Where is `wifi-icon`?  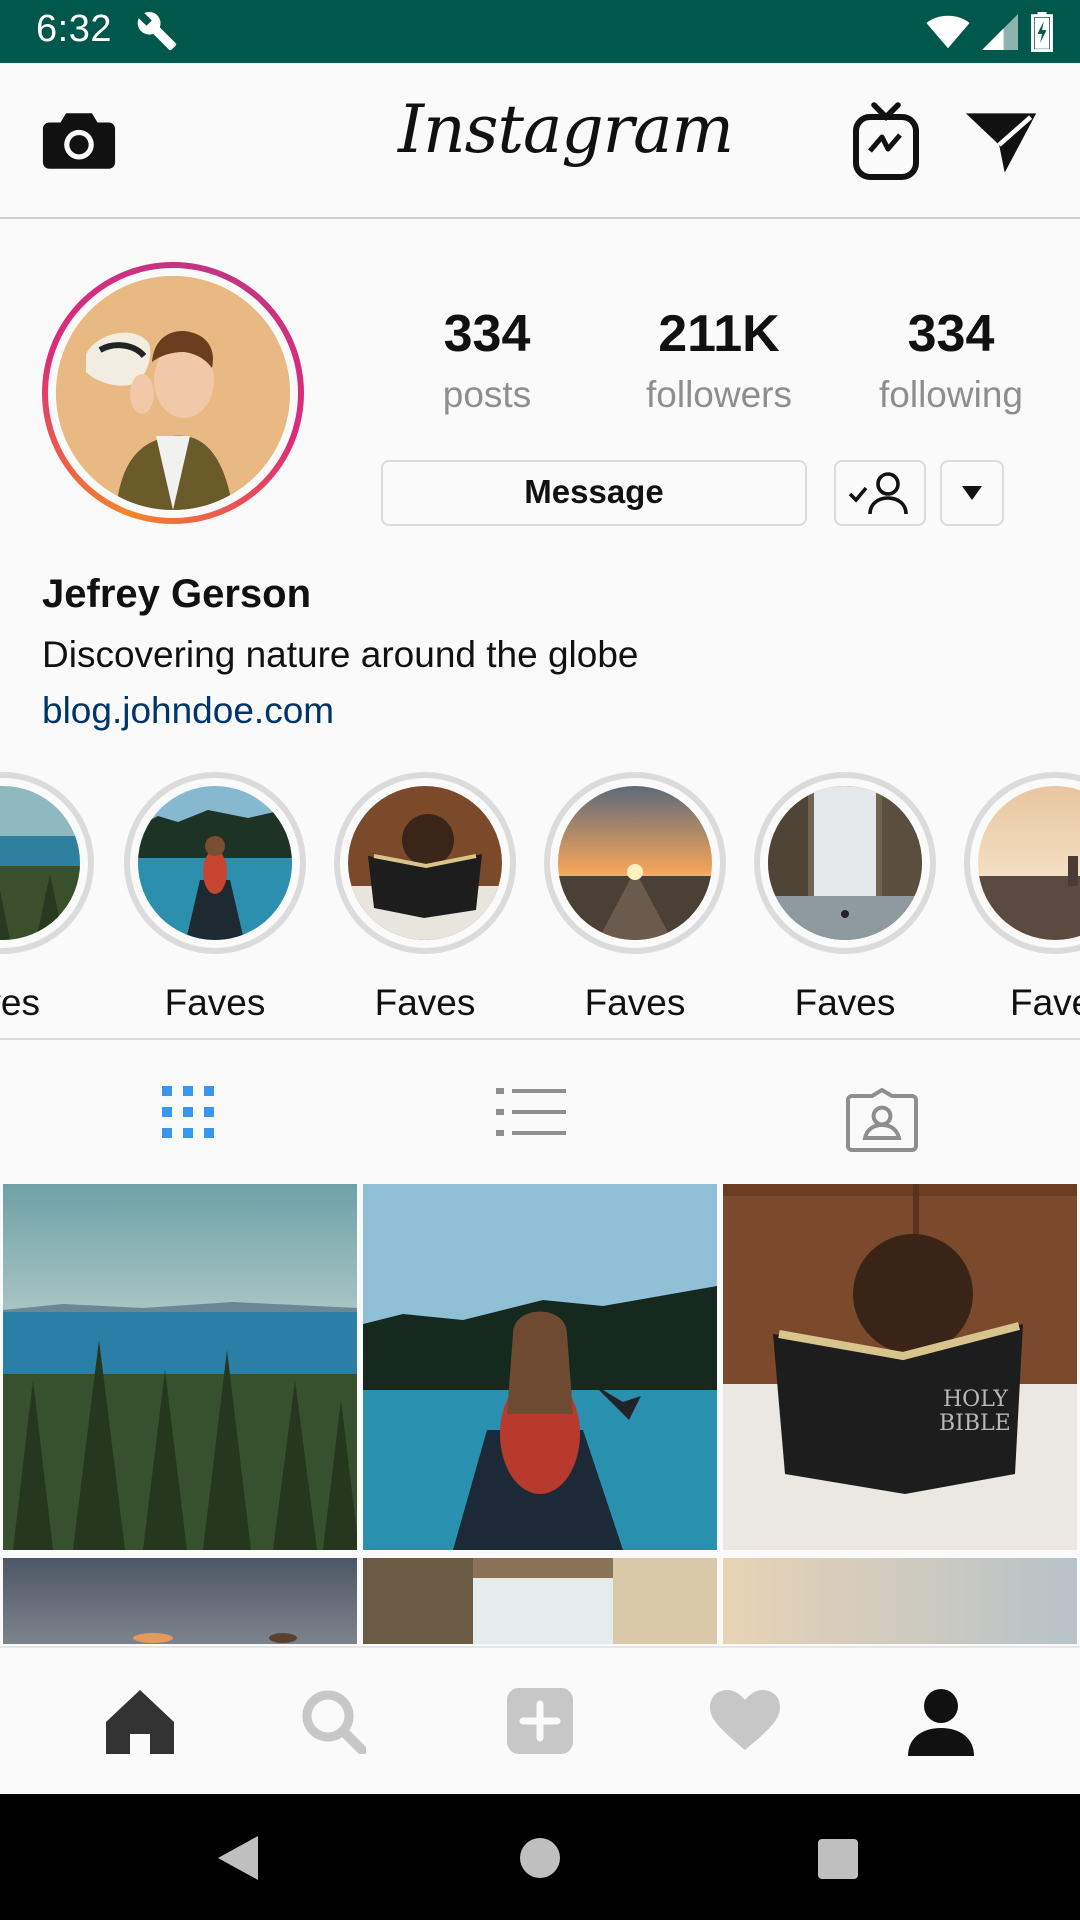
wifi-icon is located at coordinates (948, 32).